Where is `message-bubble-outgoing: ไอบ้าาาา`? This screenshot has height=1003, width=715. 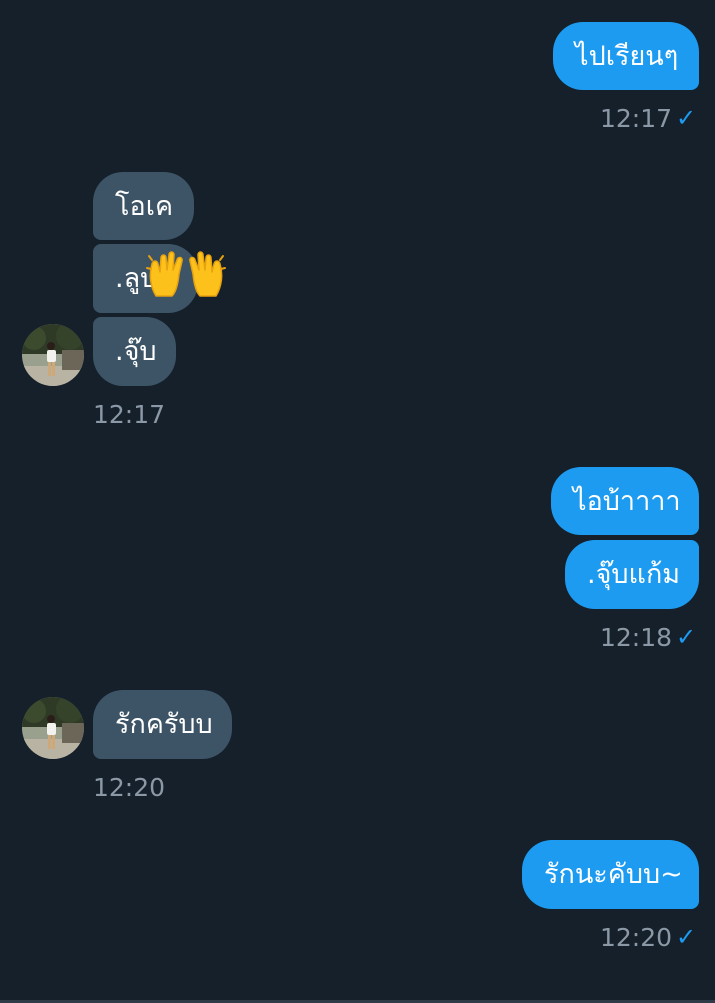
message-bubble-outgoing: ไอบ้าาาา is located at coordinates (625, 501).